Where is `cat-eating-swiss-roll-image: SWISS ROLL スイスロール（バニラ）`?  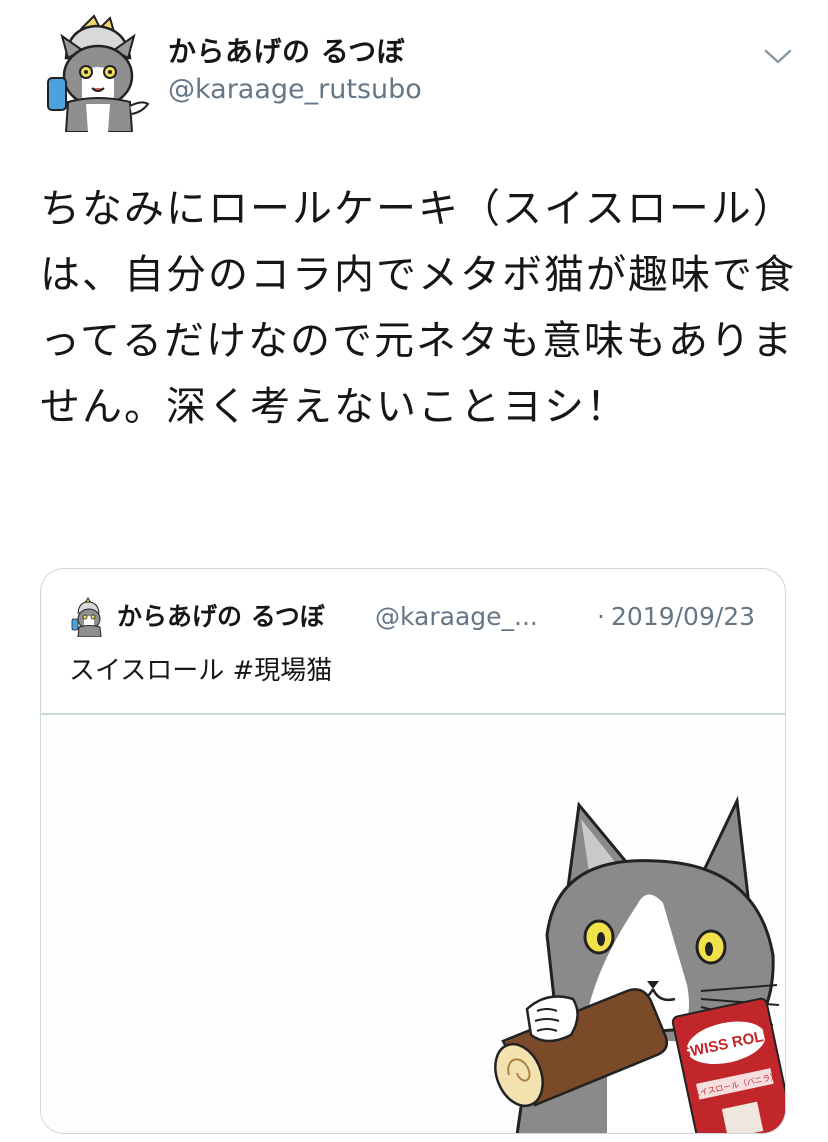 cat-eating-swiss-roll-image: SWISS ROLL スイスロール（バニラ） is located at coordinates (639, 964).